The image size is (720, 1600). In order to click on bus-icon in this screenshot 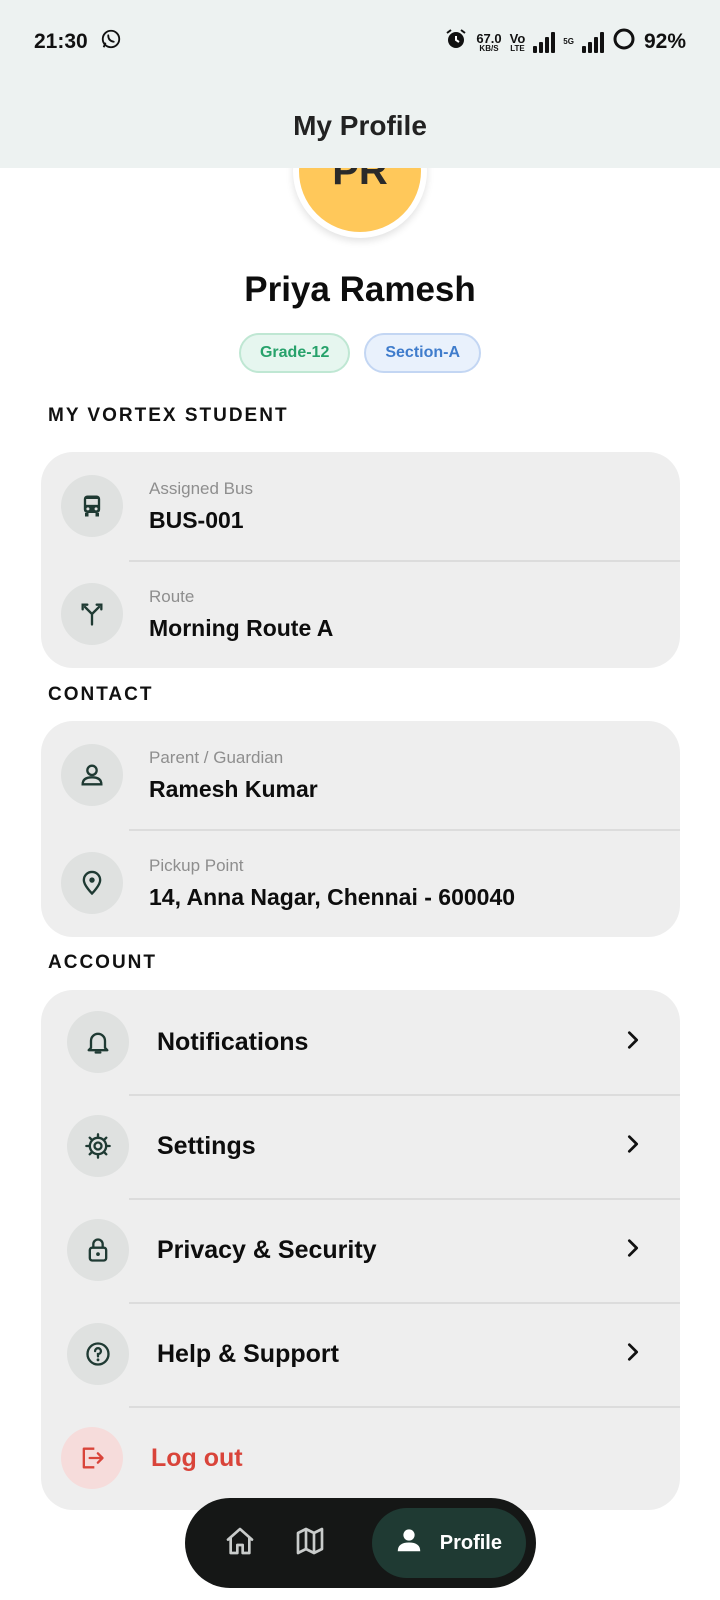, I will do `click(92, 506)`.